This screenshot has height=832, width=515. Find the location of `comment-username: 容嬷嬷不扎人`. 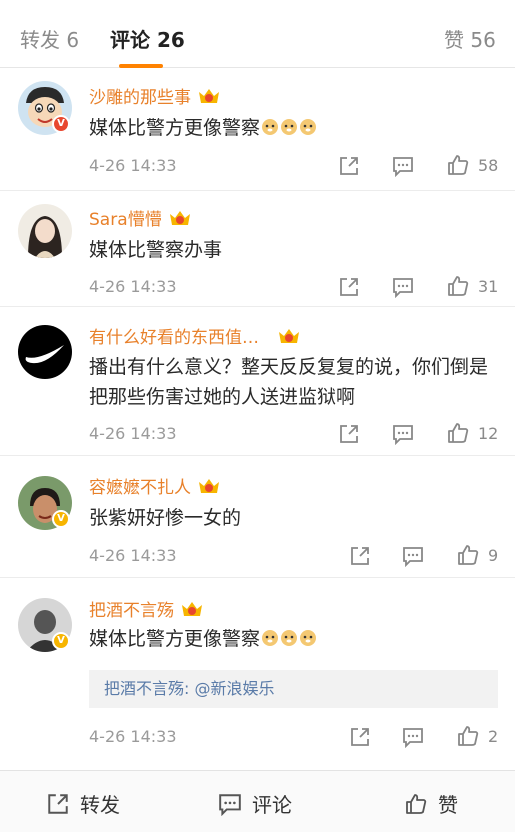

comment-username: 容嬷嬷不扎人 is located at coordinates (140, 485).